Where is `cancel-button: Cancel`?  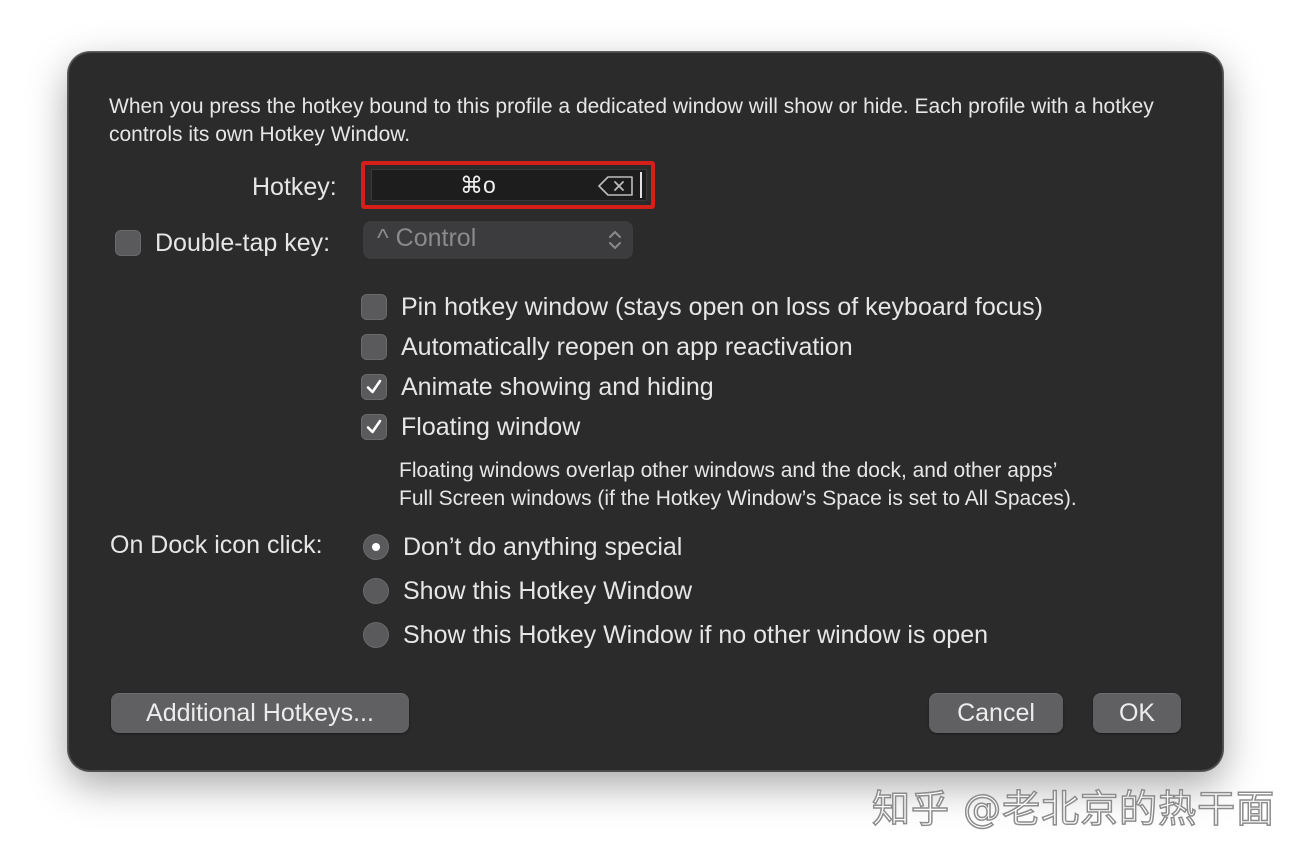 cancel-button: Cancel is located at coordinates (996, 713).